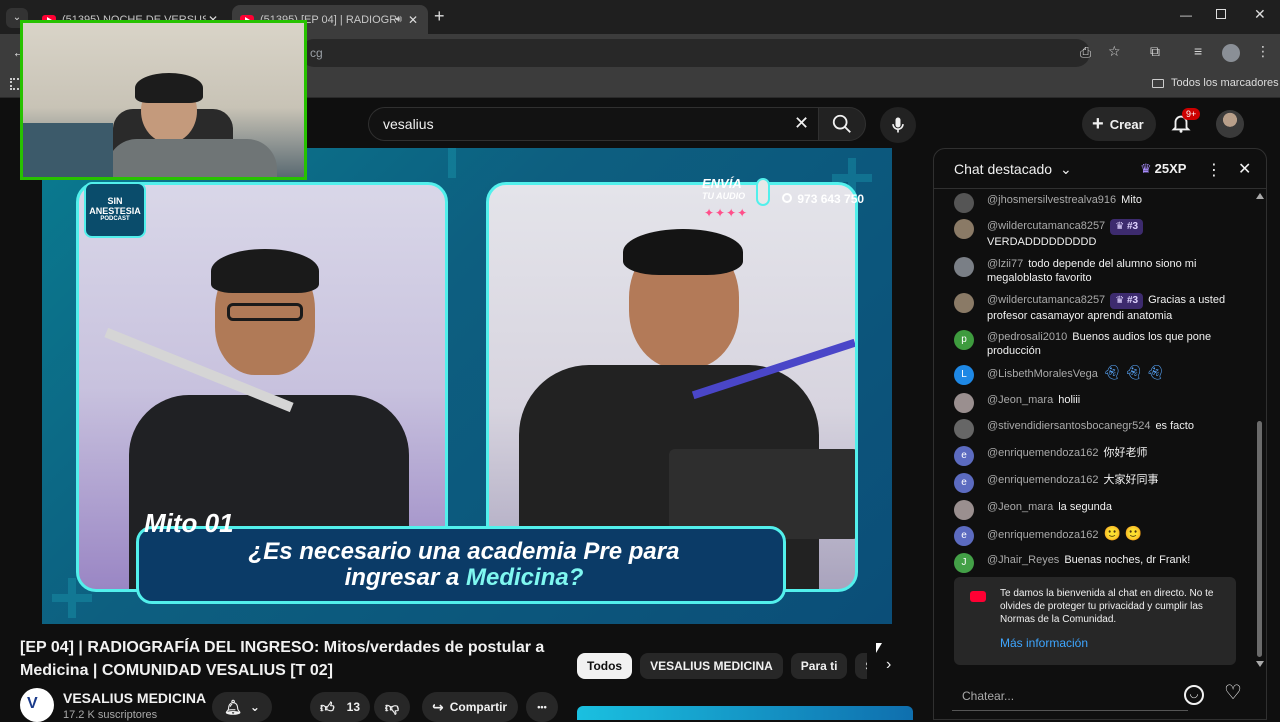 This screenshot has width=1280, height=722. What do you see at coordinates (1126, 124) in the screenshot?
I see `create-label: Crear` at bounding box center [1126, 124].